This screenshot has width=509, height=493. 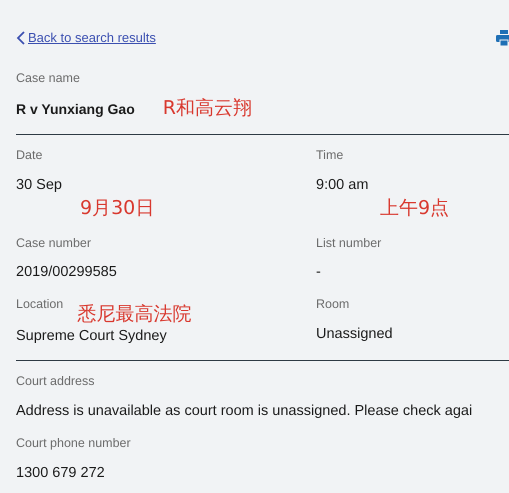 What do you see at coordinates (66, 272) in the screenshot?
I see `field-value: 2019/00299585` at bounding box center [66, 272].